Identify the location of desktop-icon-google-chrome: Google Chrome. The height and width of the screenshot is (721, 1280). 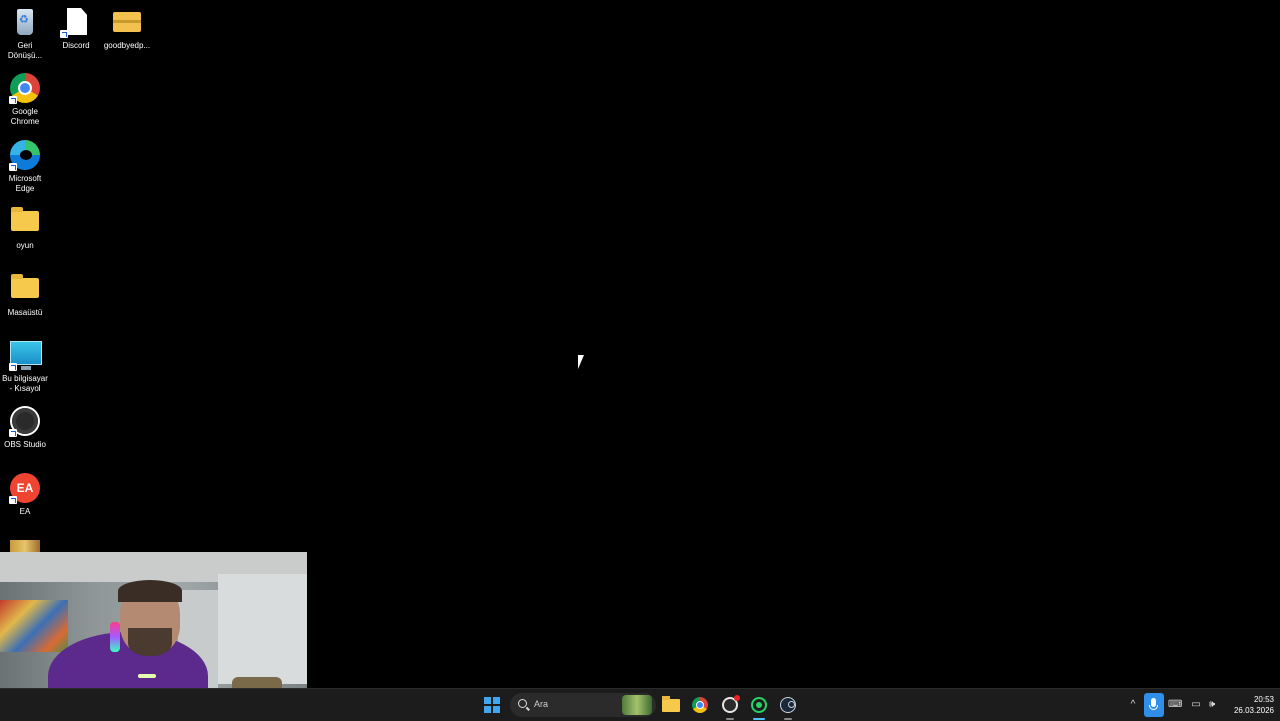
(25, 99).